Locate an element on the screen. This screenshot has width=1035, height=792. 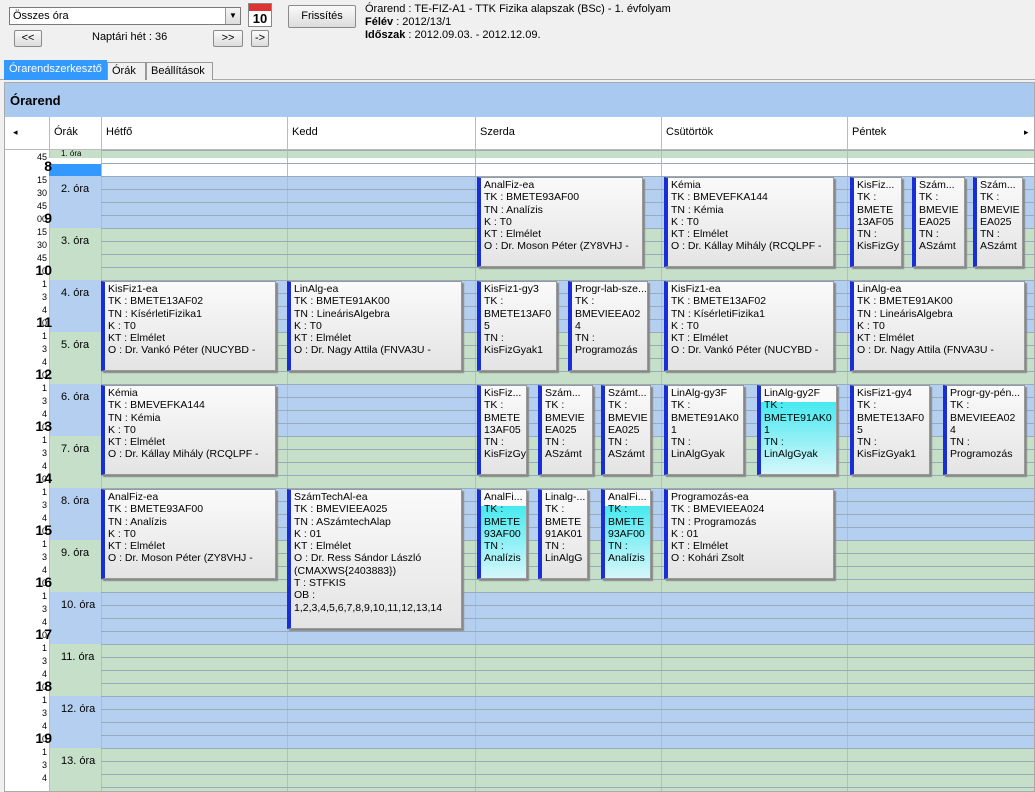
minute-tick: 15 is located at coordinates (41, 232).